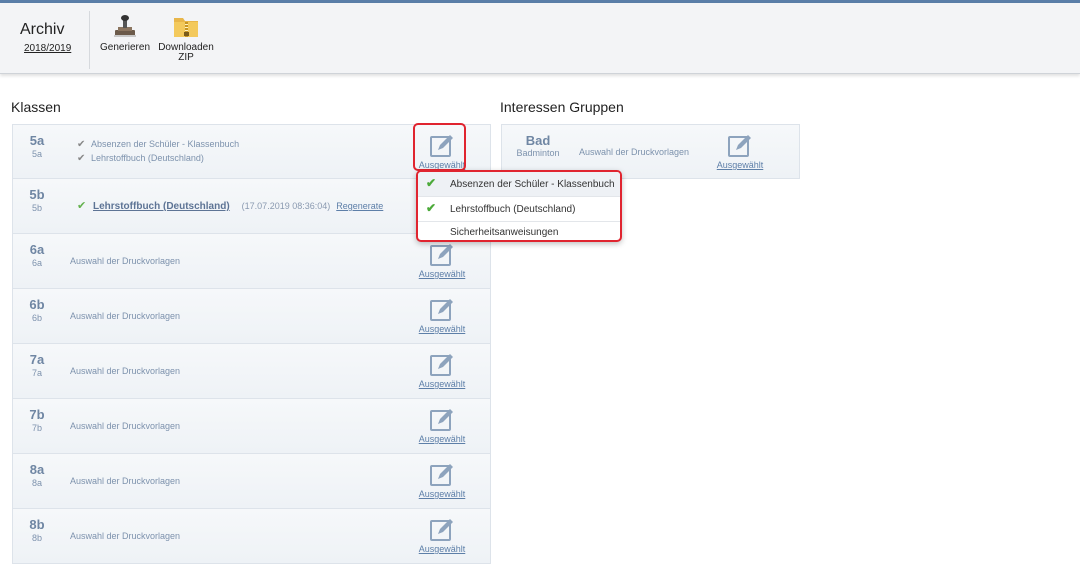 The height and width of the screenshot is (564, 1080). Describe the element at coordinates (36, 483) in the screenshot. I see `class-subname: 8a` at that location.